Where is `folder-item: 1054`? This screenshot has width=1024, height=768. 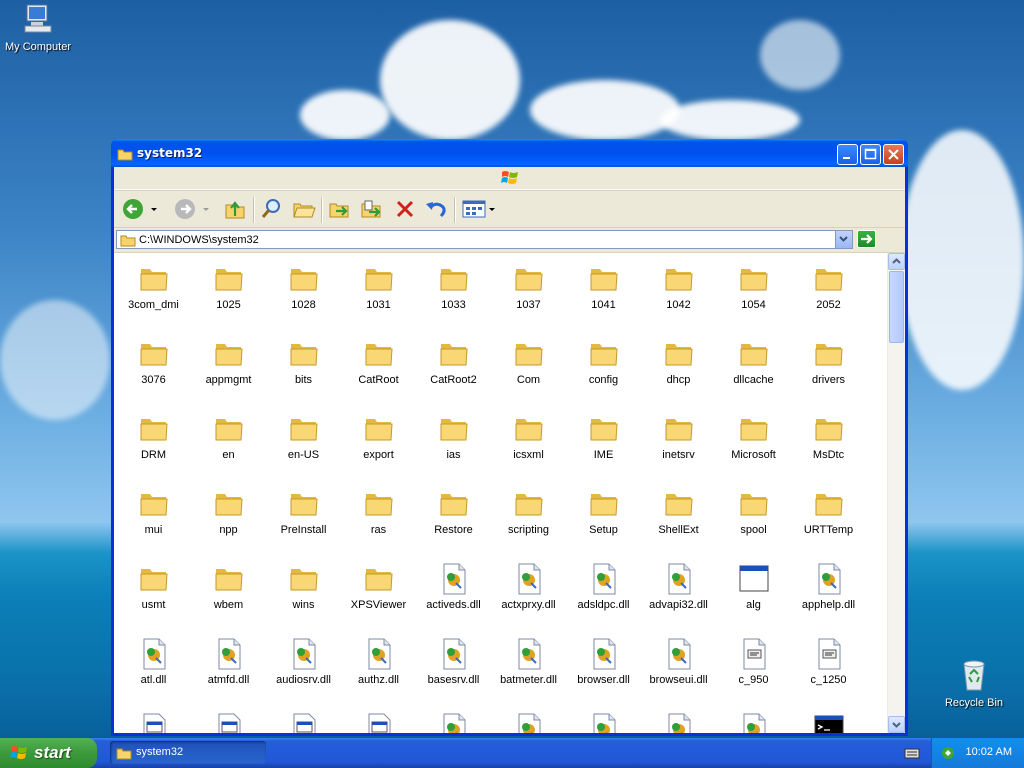
folder-item: 1054 is located at coordinates (753, 292).